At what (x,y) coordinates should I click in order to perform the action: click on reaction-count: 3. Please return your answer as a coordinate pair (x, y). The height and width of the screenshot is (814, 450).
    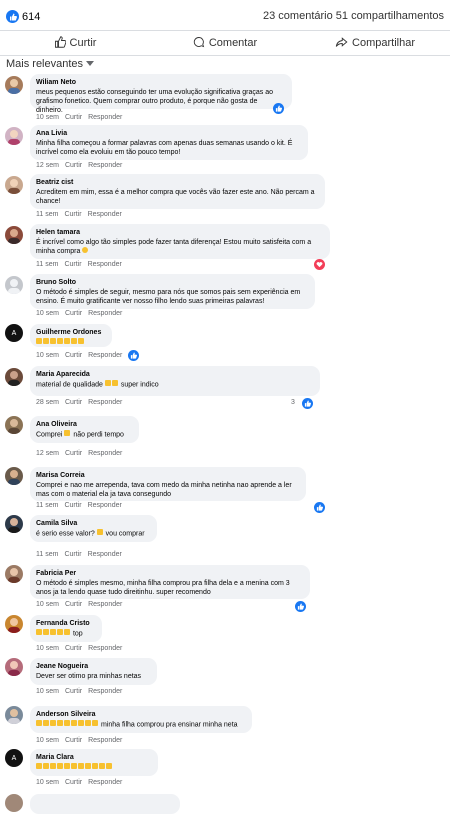
    Looking at the image, I should click on (293, 402).